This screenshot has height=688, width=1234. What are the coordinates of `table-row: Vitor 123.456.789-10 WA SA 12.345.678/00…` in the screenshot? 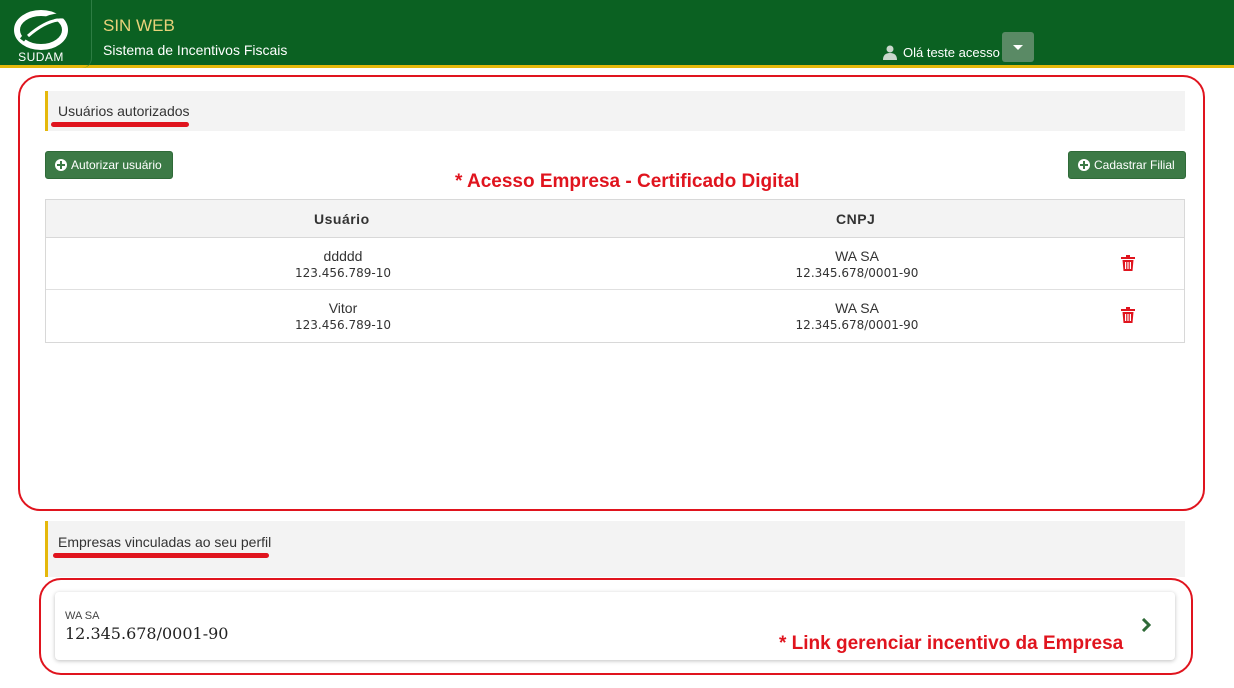 It's located at (615, 316).